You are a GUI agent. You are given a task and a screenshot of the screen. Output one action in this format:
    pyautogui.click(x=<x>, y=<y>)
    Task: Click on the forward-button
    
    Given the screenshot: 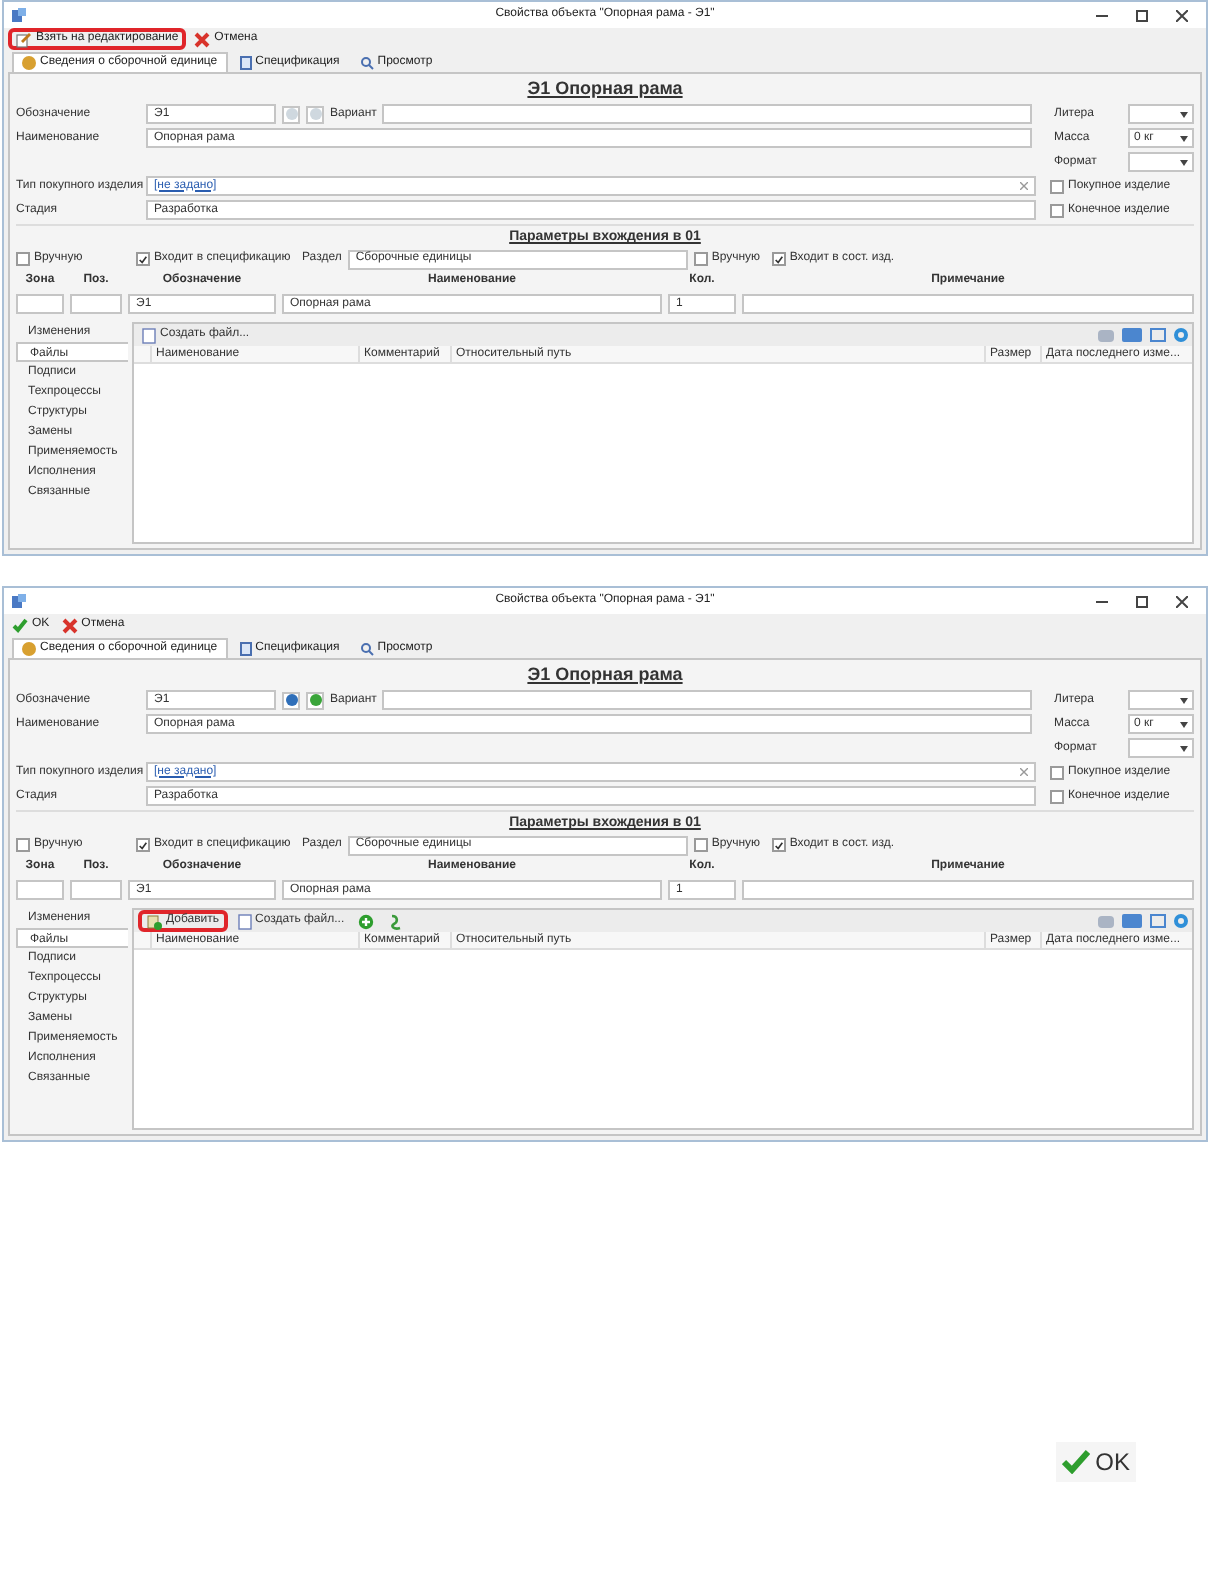 What is the action you would take?
    pyautogui.click(x=315, y=700)
    